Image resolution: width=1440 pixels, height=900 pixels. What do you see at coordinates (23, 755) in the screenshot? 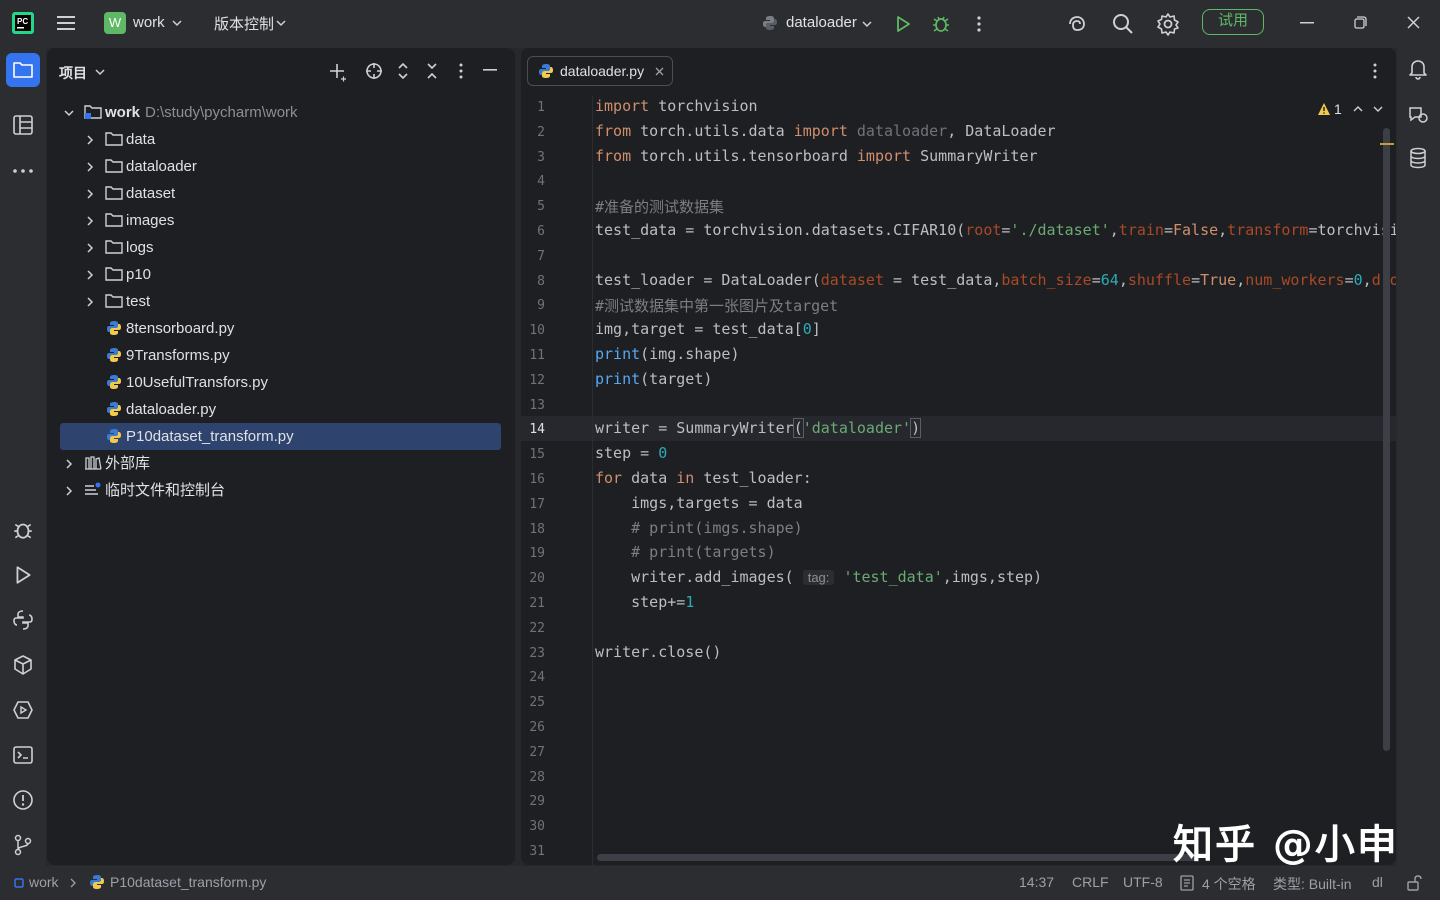
I see `terminal-icon` at bounding box center [23, 755].